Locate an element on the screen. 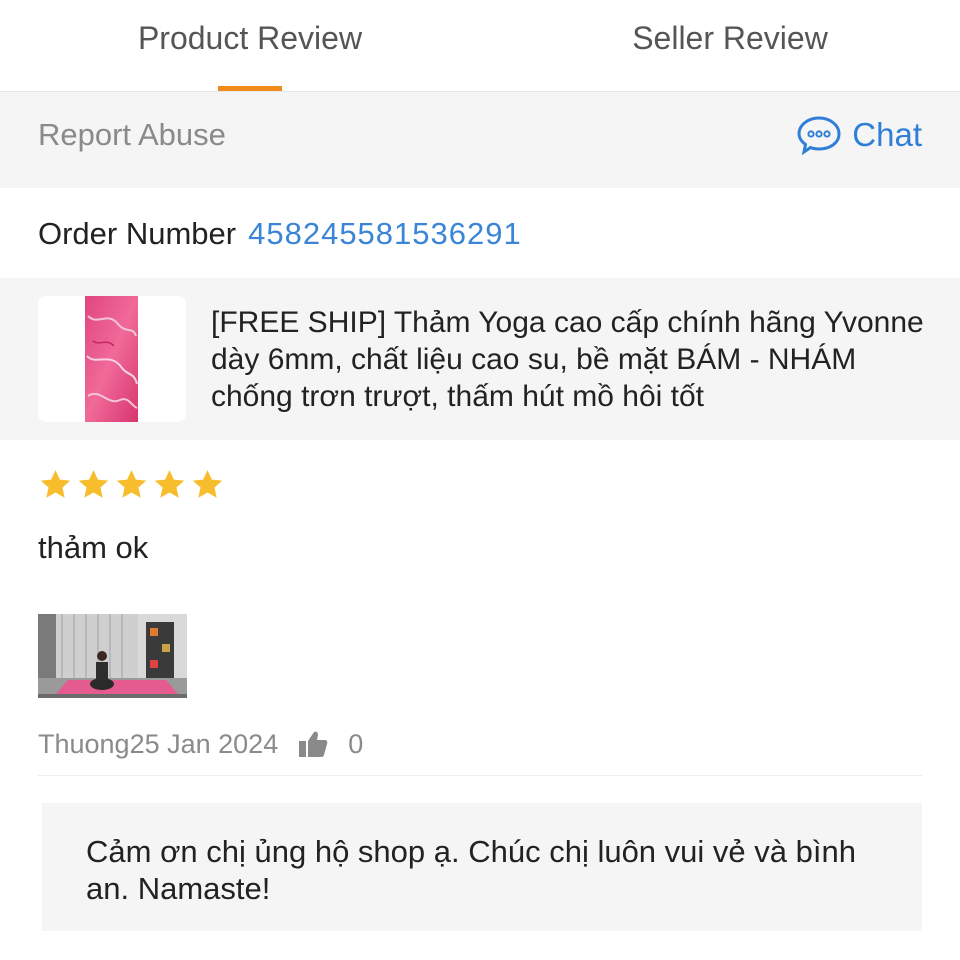  like-button is located at coordinates (313, 744).